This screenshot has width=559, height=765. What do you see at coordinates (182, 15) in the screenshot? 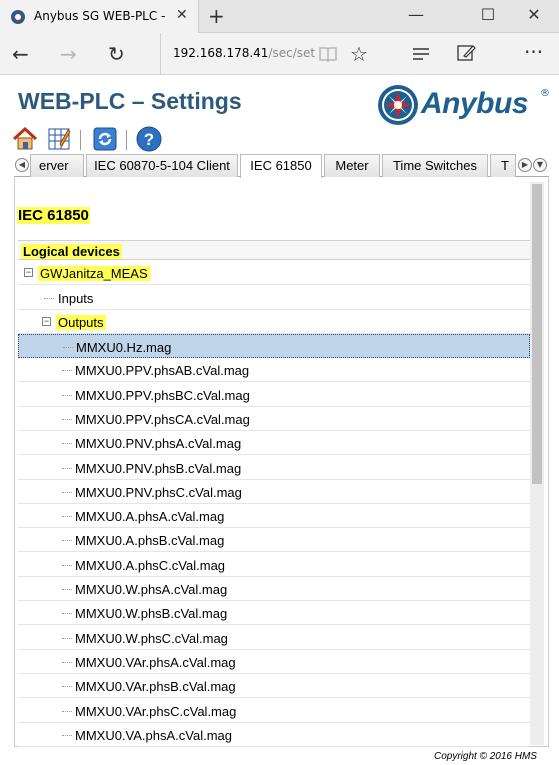
I see `close-tab-icon: ✕` at bounding box center [182, 15].